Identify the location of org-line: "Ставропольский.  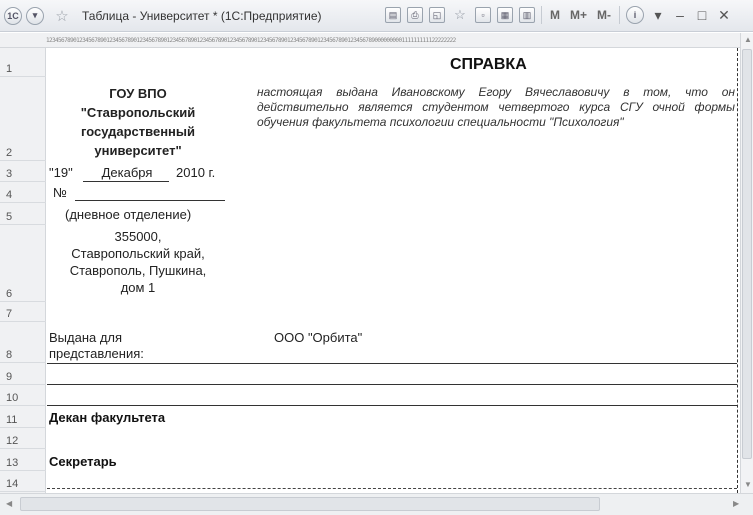
(138, 112).